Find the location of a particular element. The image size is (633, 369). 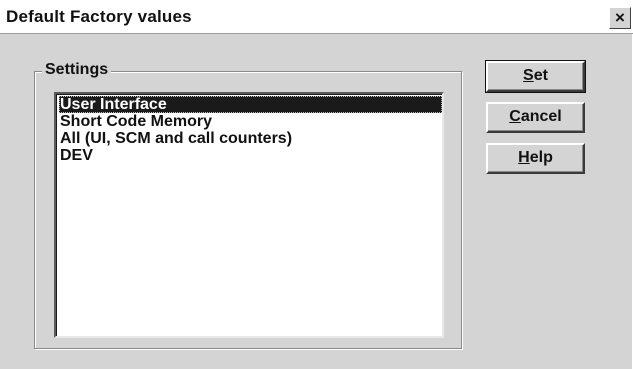

help-button: Help is located at coordinates (535, 158).